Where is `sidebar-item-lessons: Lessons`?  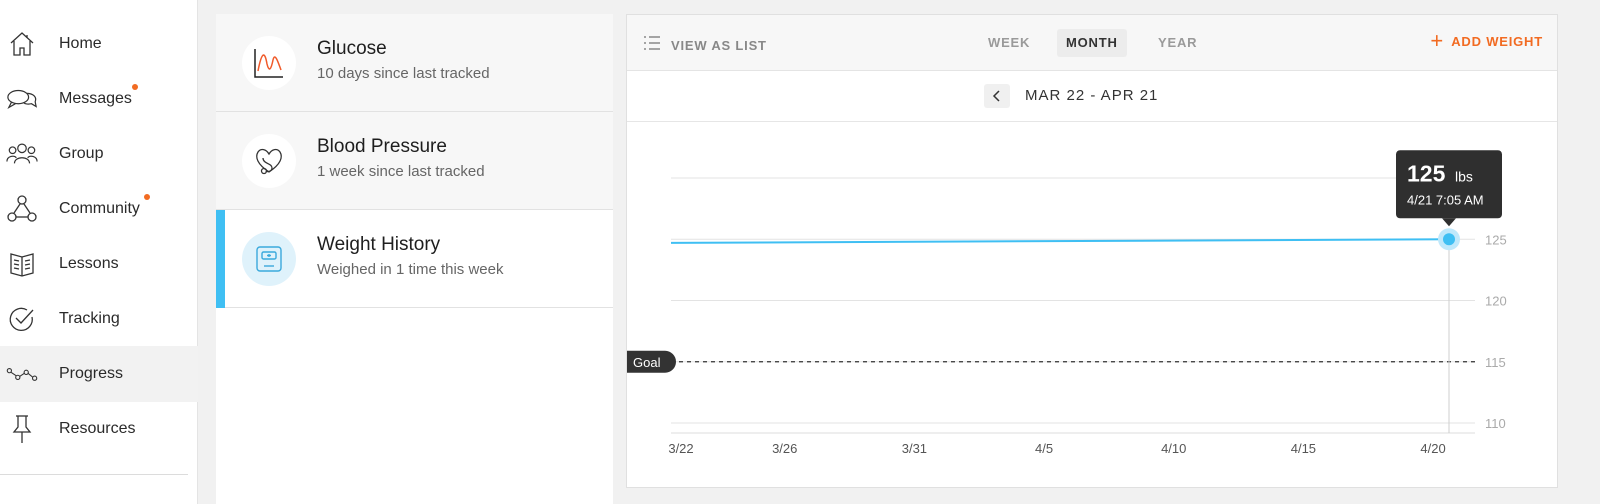 sidebar-item-lessons: Lessons is located at coordinates (99, 264).